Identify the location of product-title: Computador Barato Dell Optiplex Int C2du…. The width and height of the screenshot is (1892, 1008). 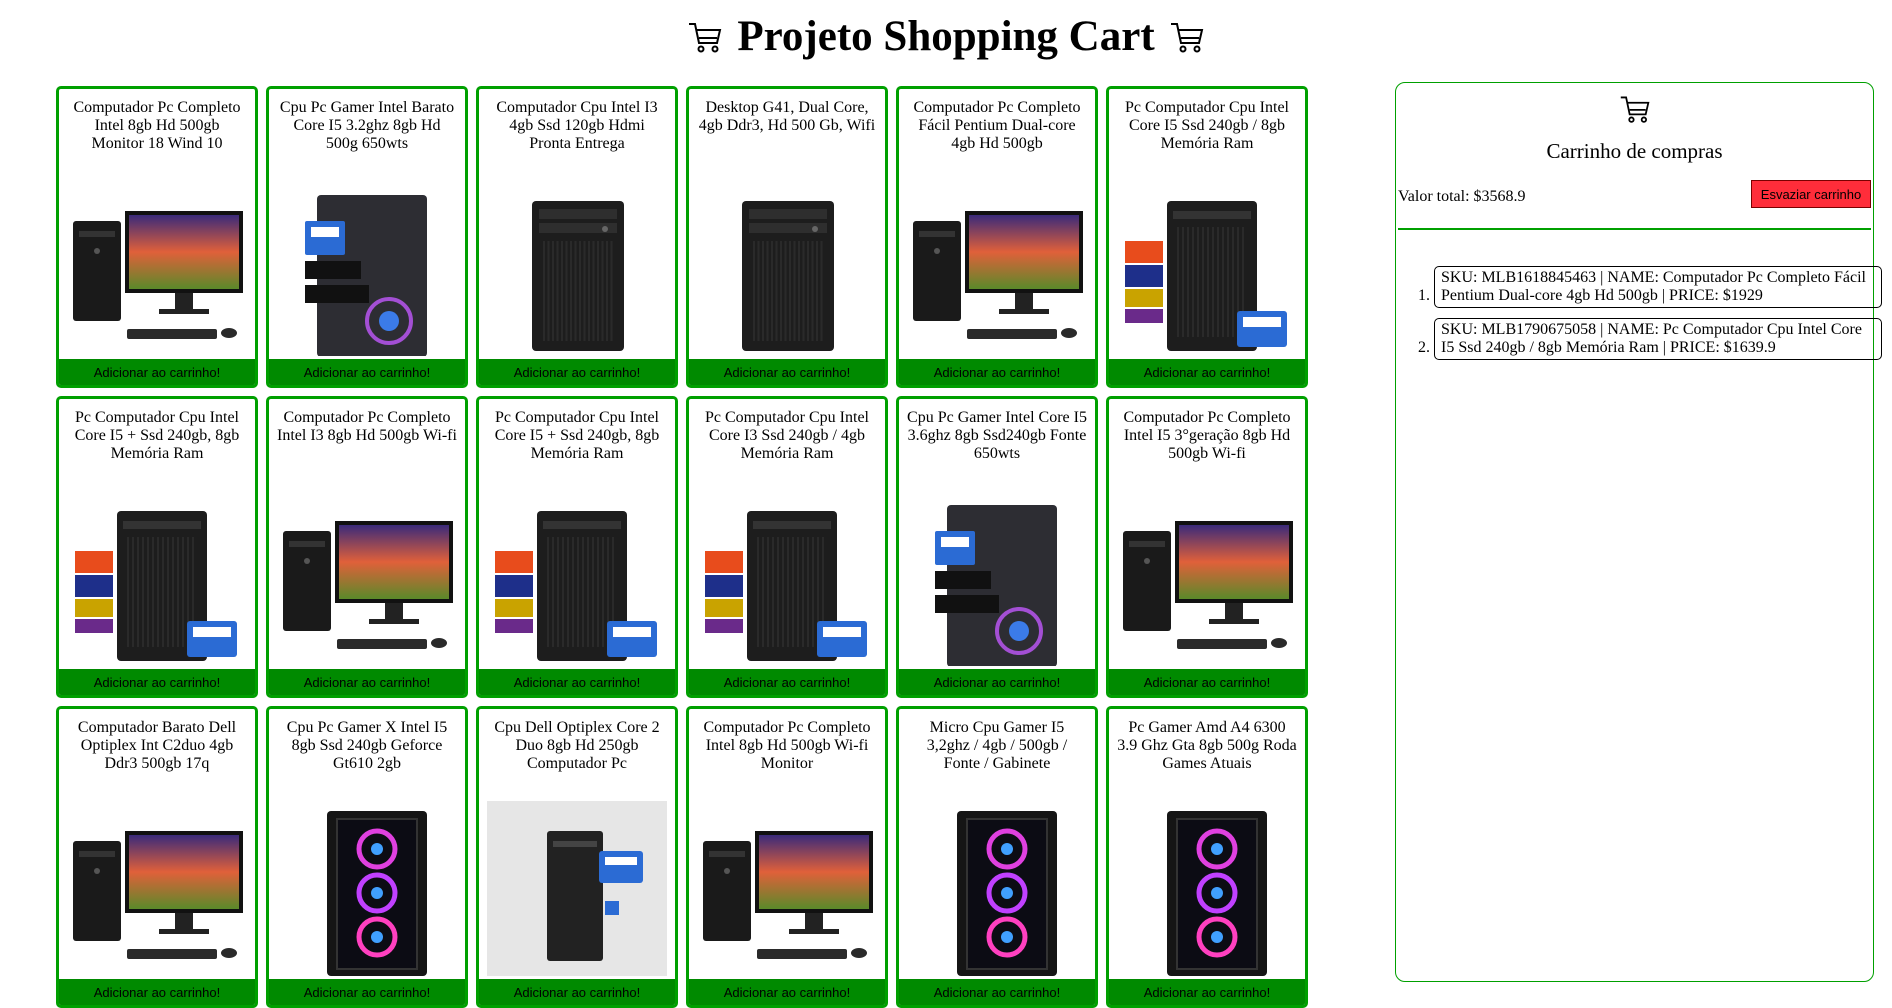
(157, 745).